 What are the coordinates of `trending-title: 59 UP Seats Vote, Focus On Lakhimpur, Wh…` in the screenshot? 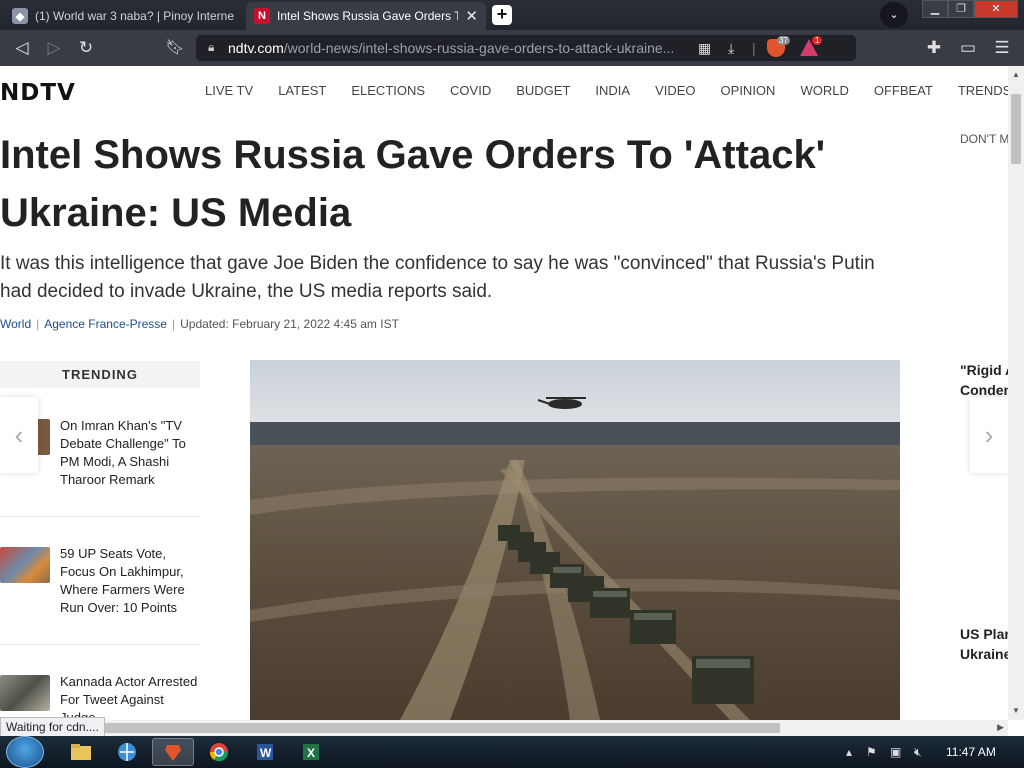 It's located at (130, 581).